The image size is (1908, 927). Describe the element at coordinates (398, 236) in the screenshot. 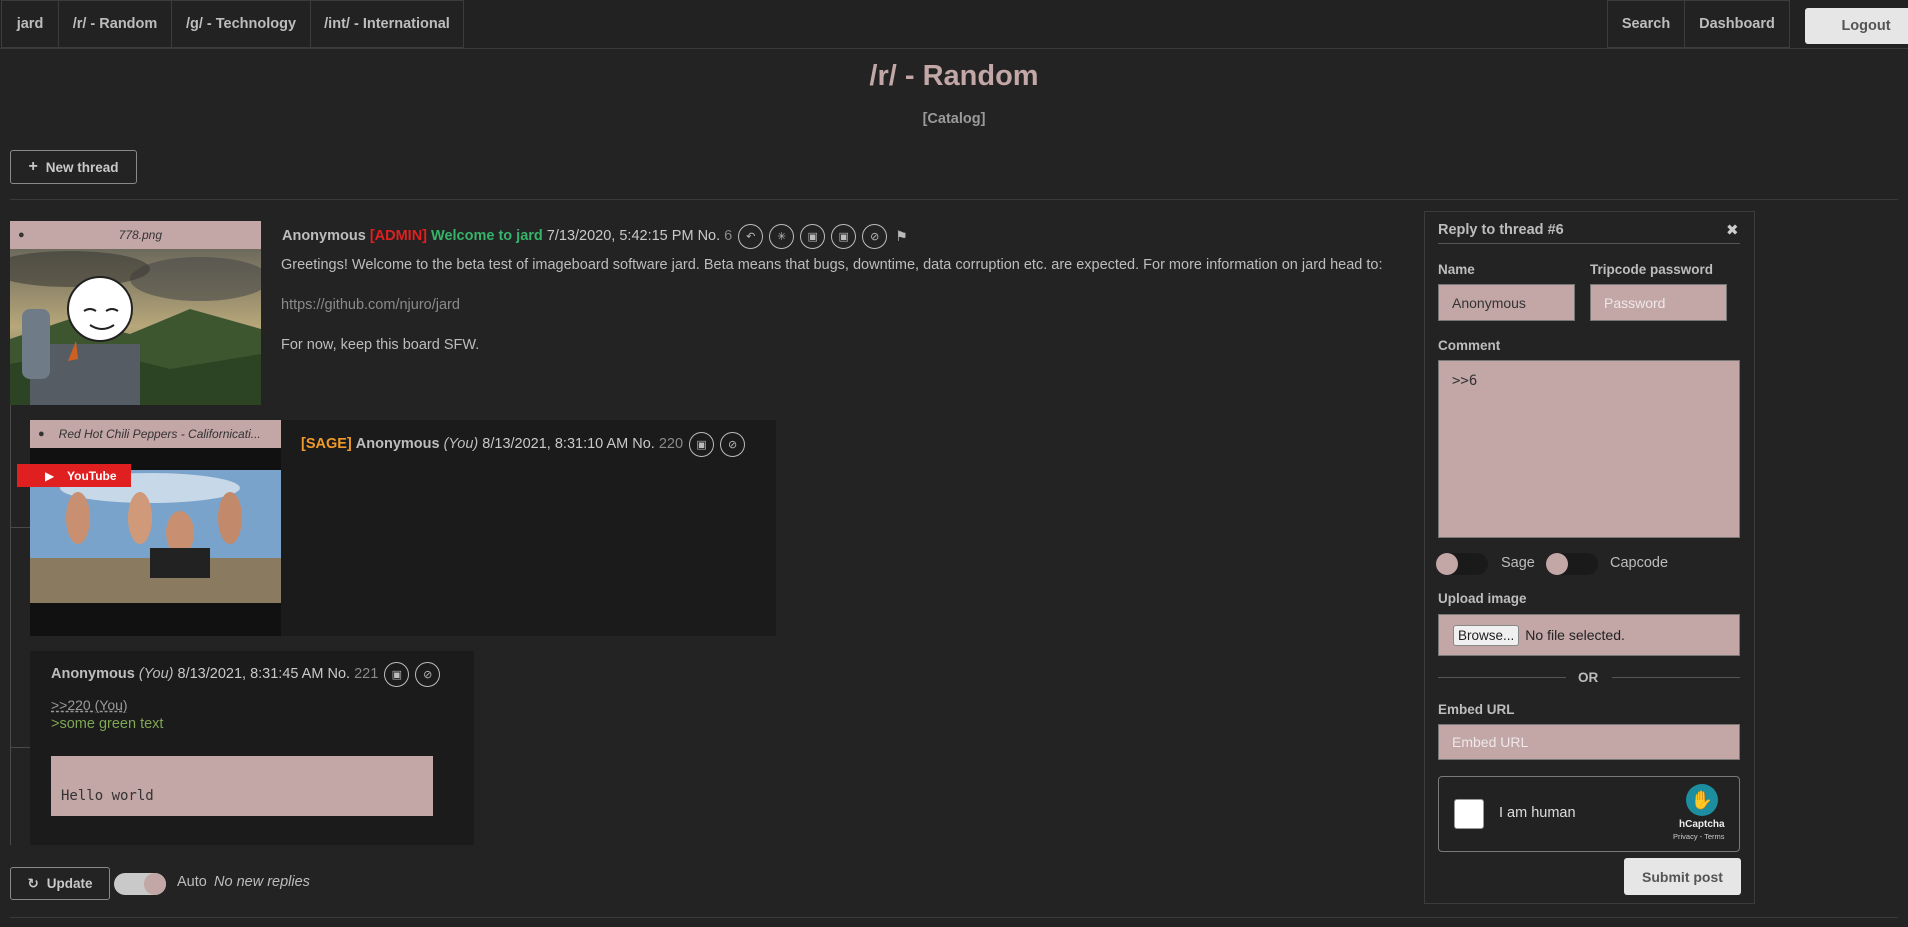

I see `admin-capcode: [ADMIN]` at that location.